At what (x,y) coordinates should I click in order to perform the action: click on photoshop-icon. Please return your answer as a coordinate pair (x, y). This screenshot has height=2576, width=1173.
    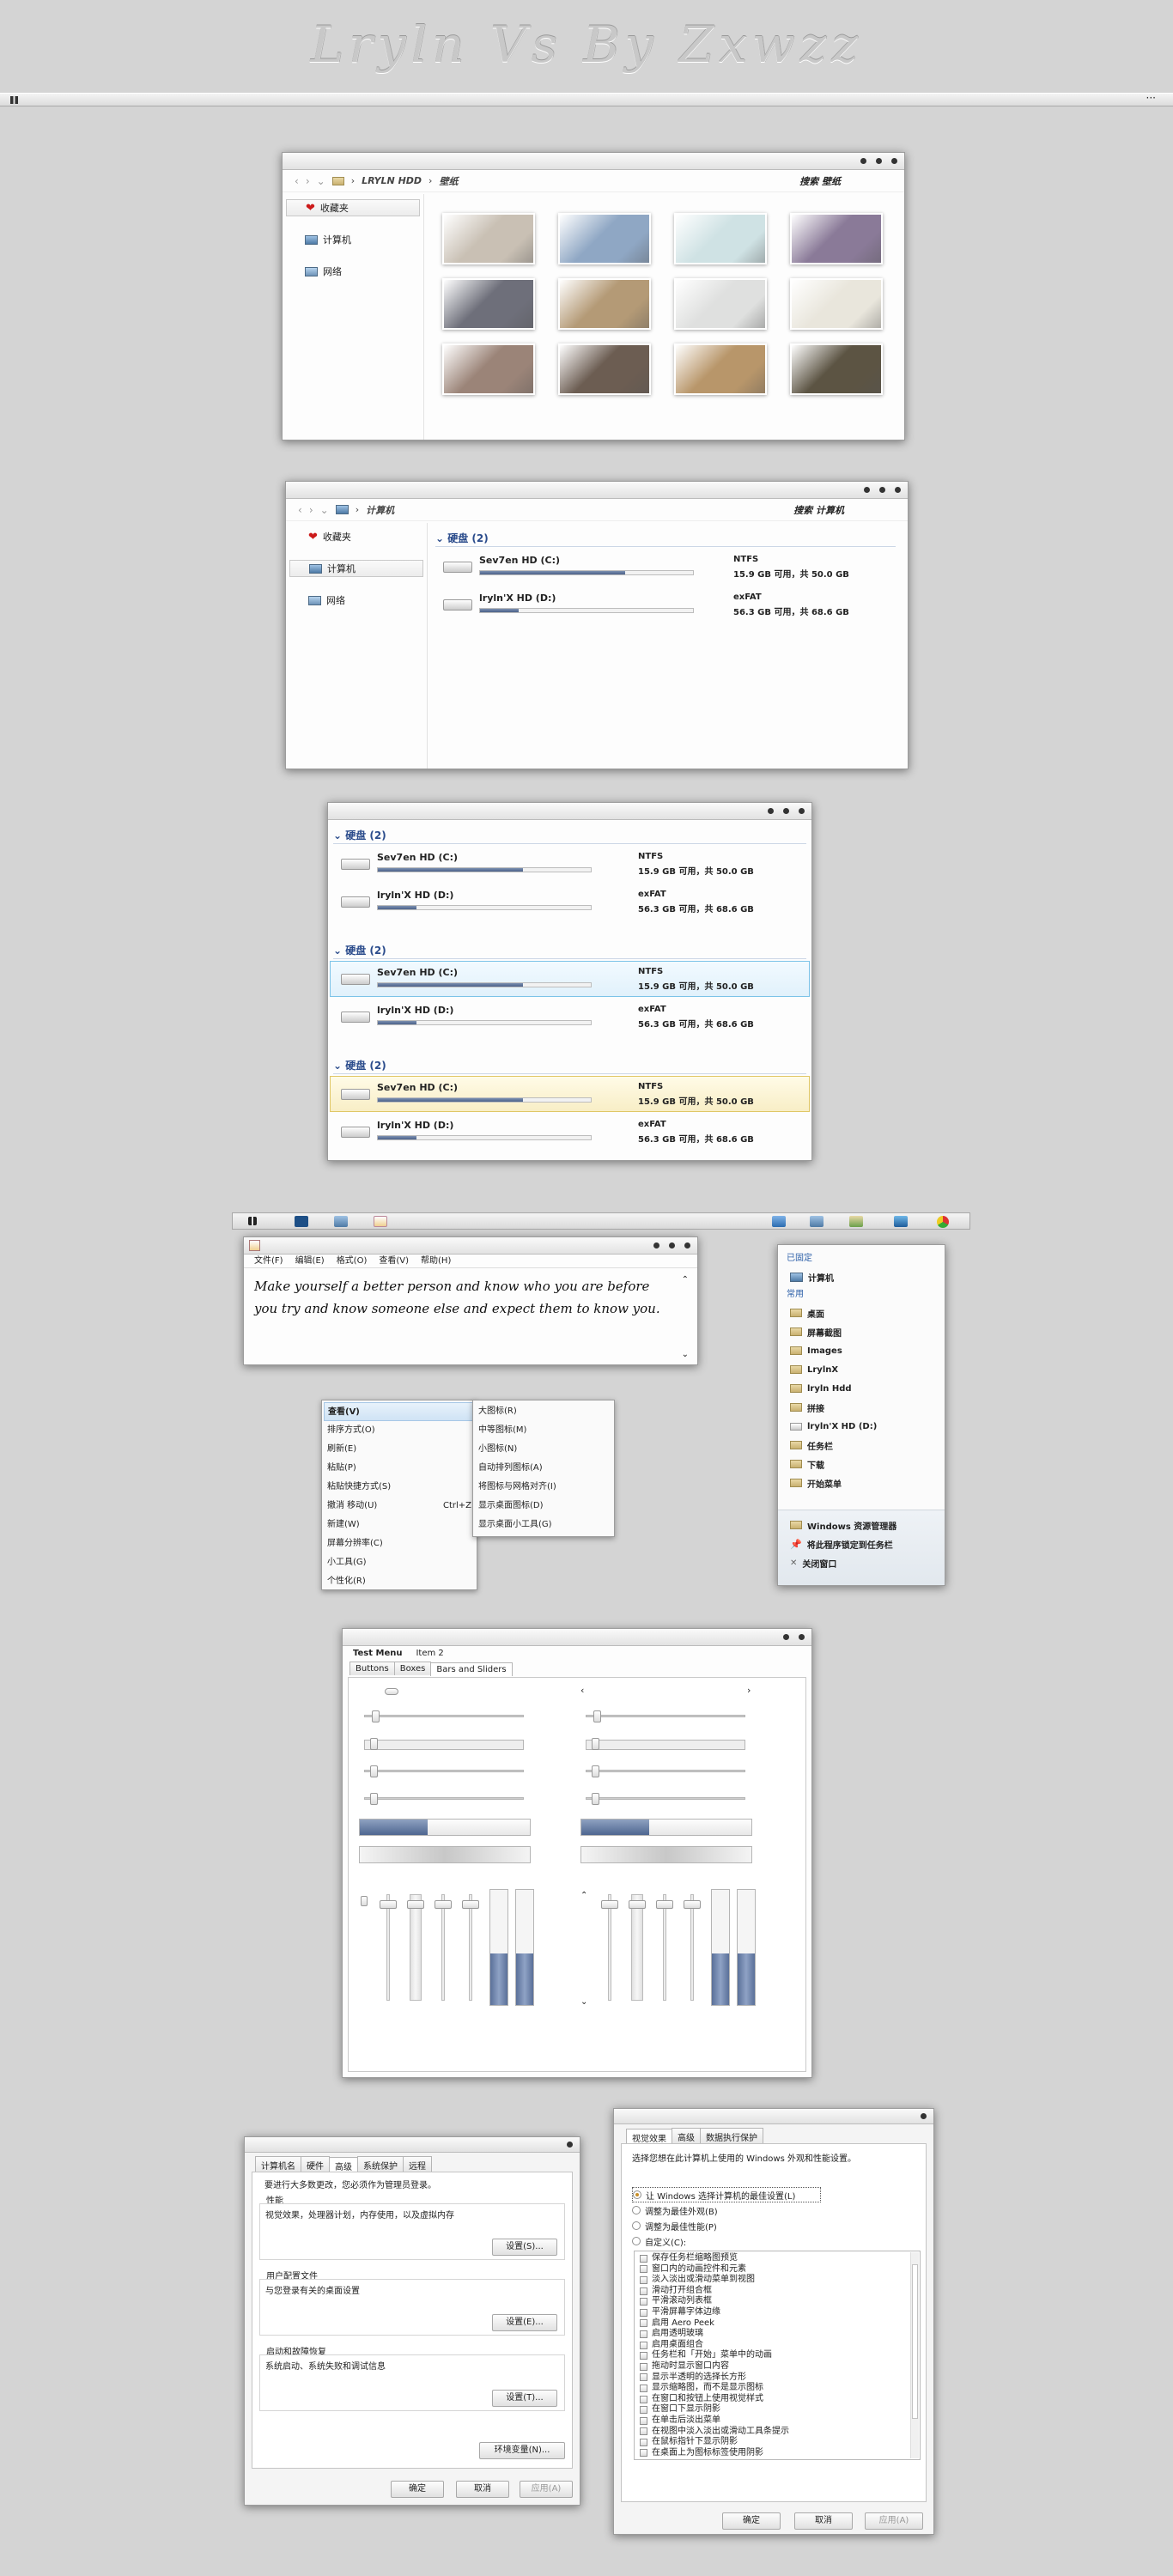
    Looking at the image, I should click on (301, 1221).